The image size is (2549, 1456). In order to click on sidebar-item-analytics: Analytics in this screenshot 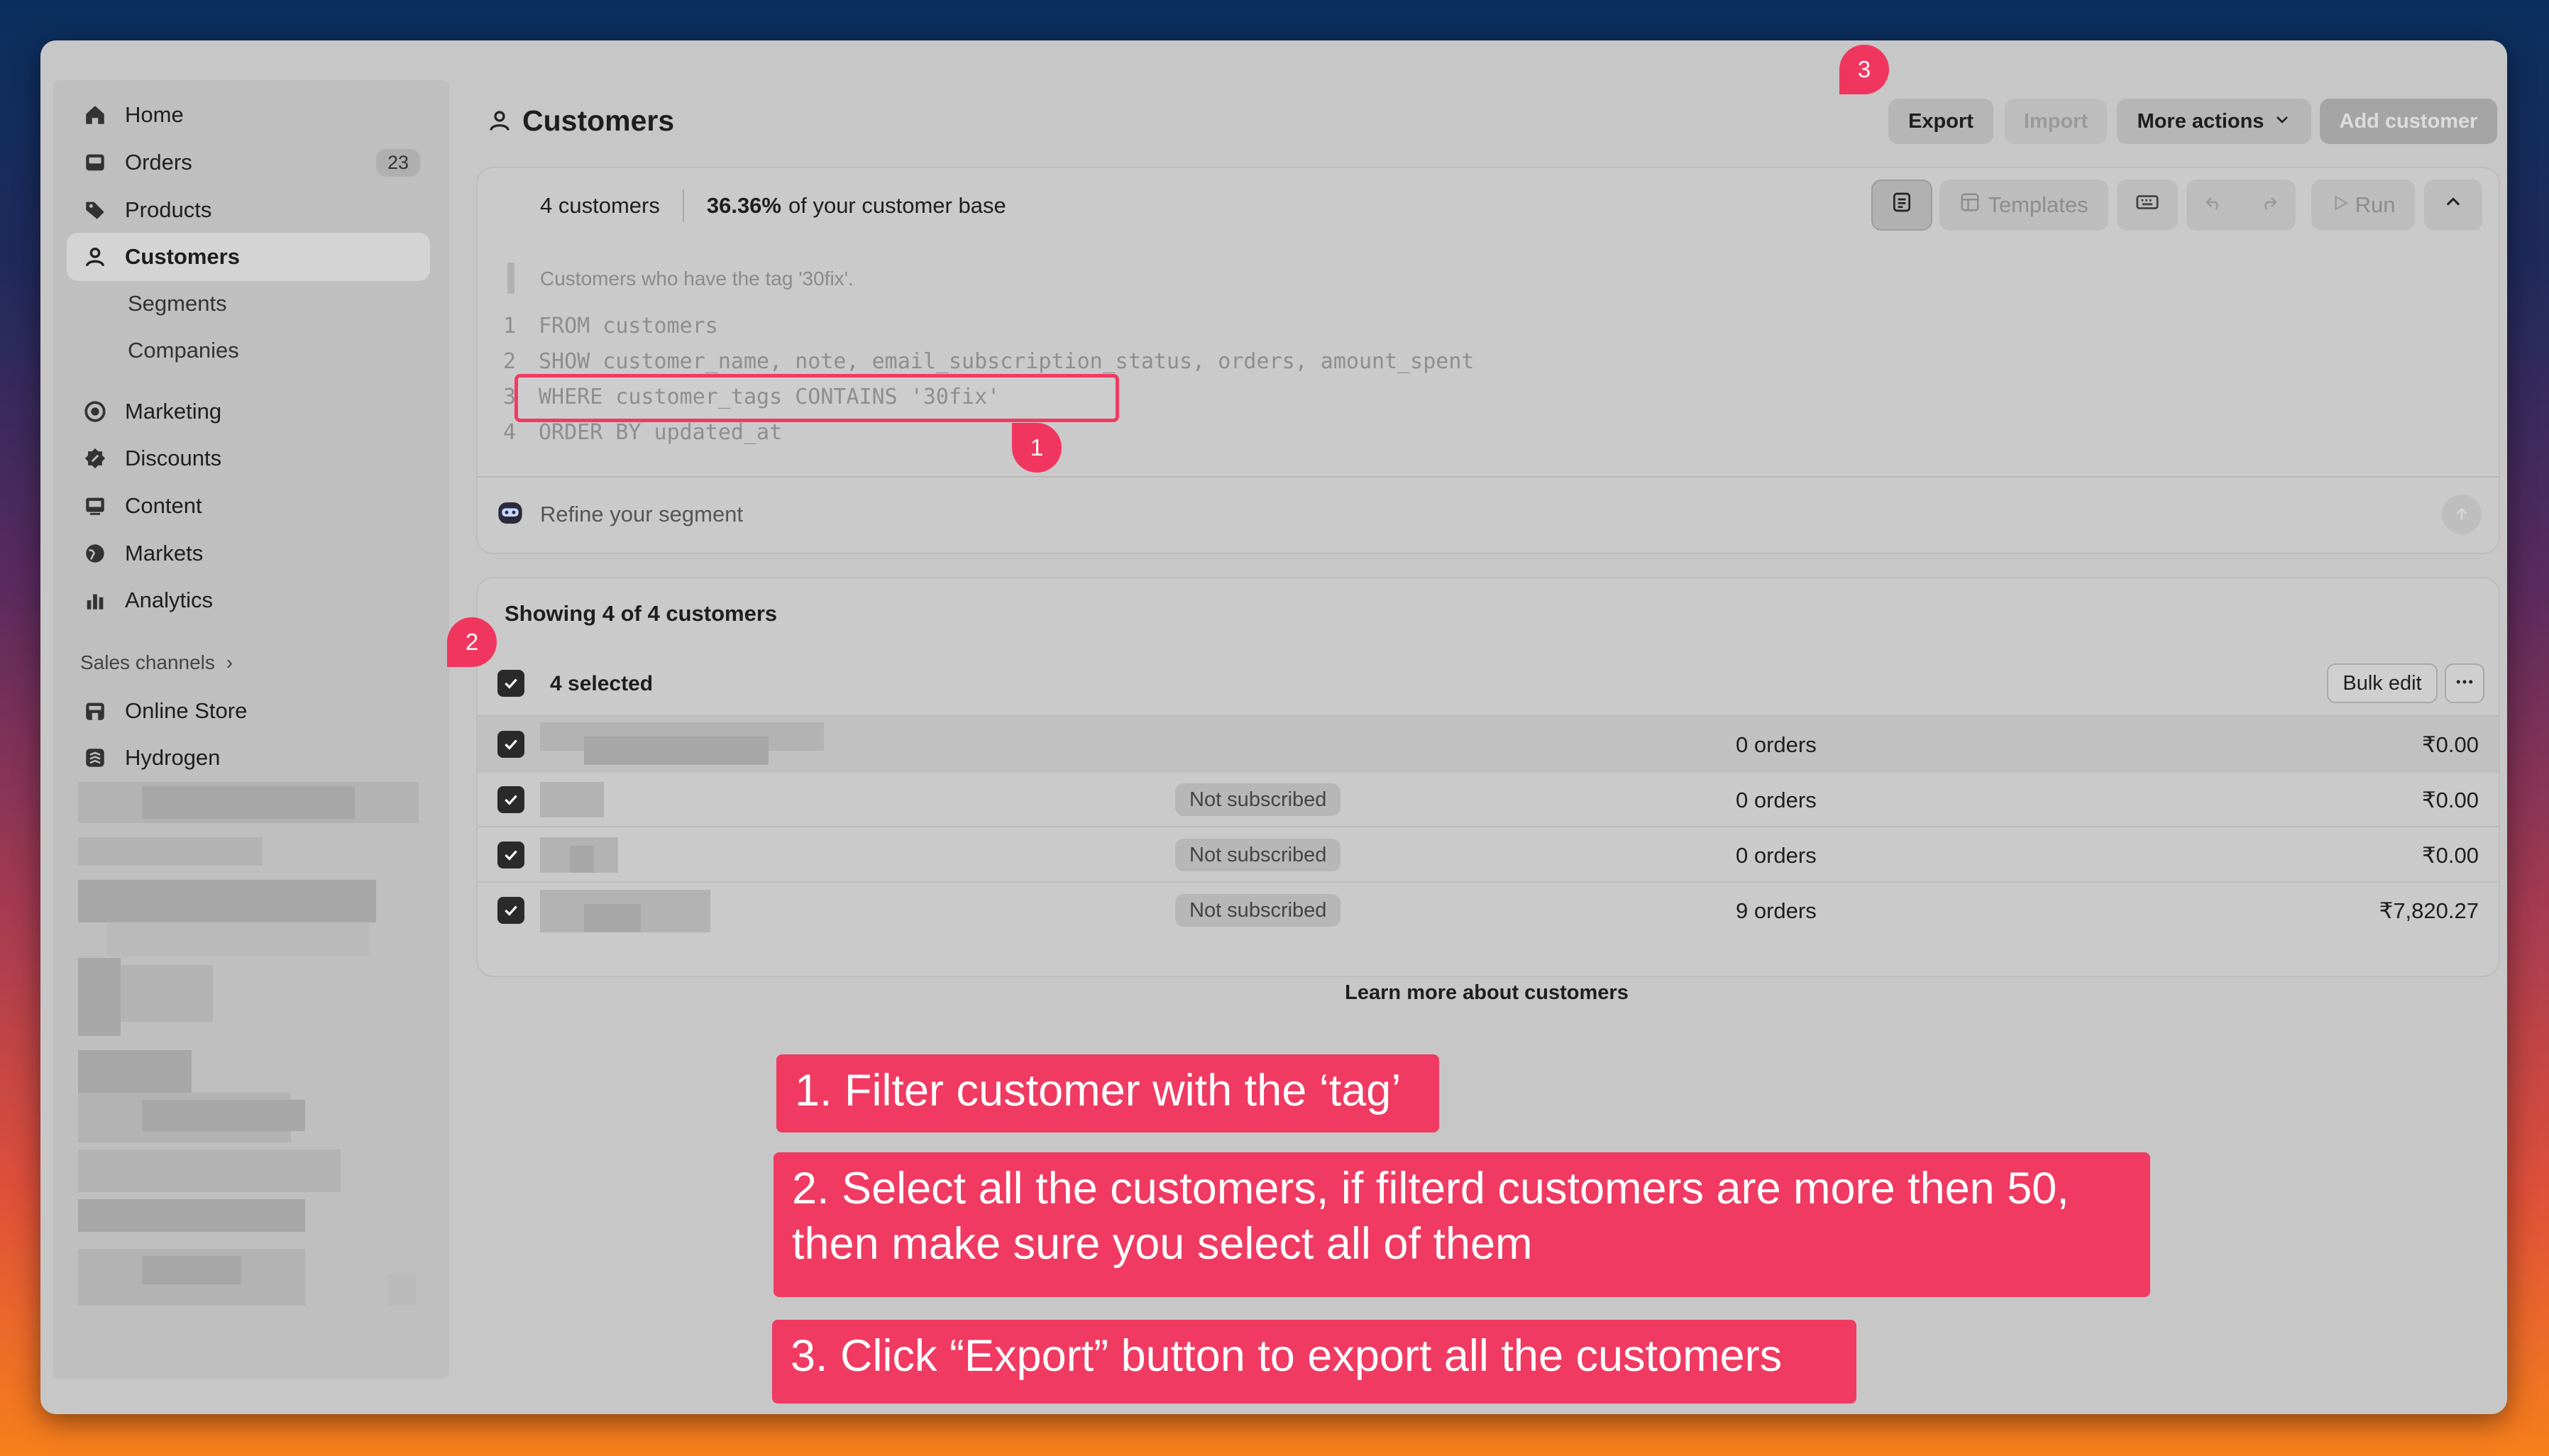, I will do `click(249, 600)`.